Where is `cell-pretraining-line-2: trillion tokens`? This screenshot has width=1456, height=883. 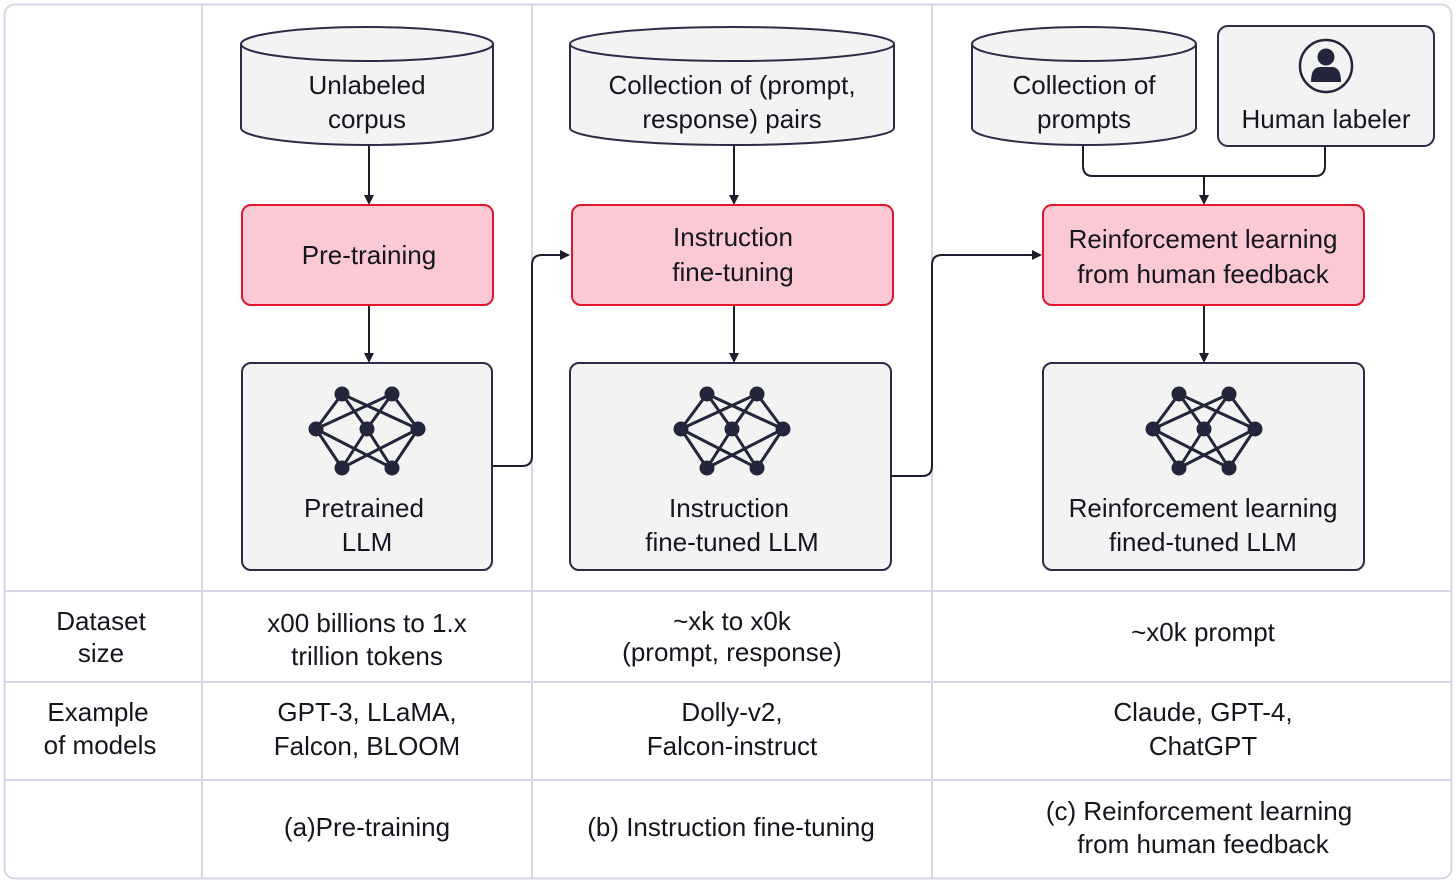 cell-pretraining-line-2: trillion tokens is located at coordinates (367, 656).